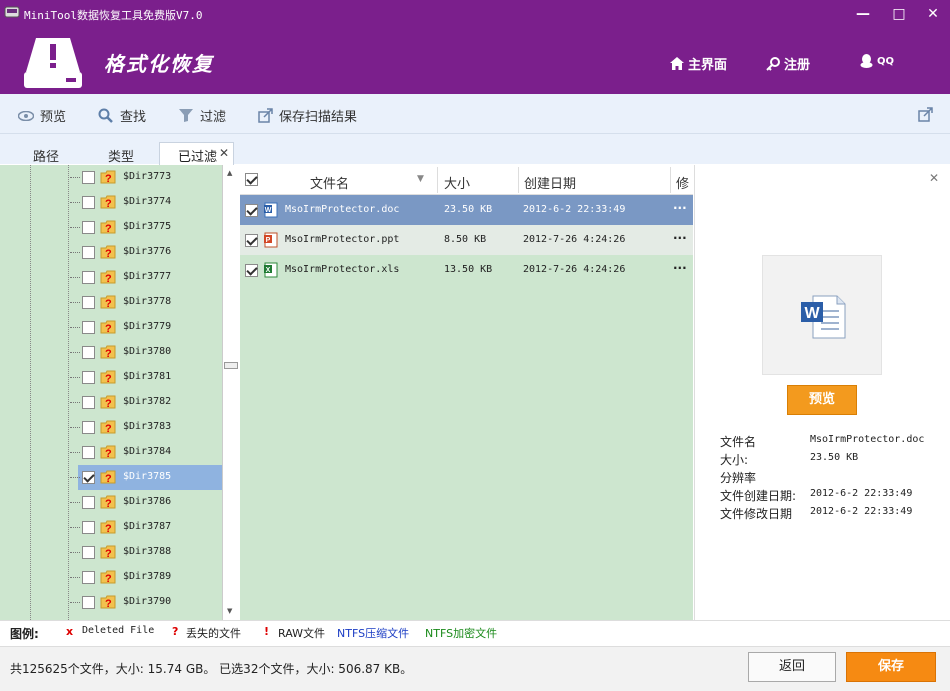 The height and width of the screenshot is (691, 950). Describe the element at coordinates (147, 351) in the screenshot. I see `tree-item-label: $Dir3780` at that location.